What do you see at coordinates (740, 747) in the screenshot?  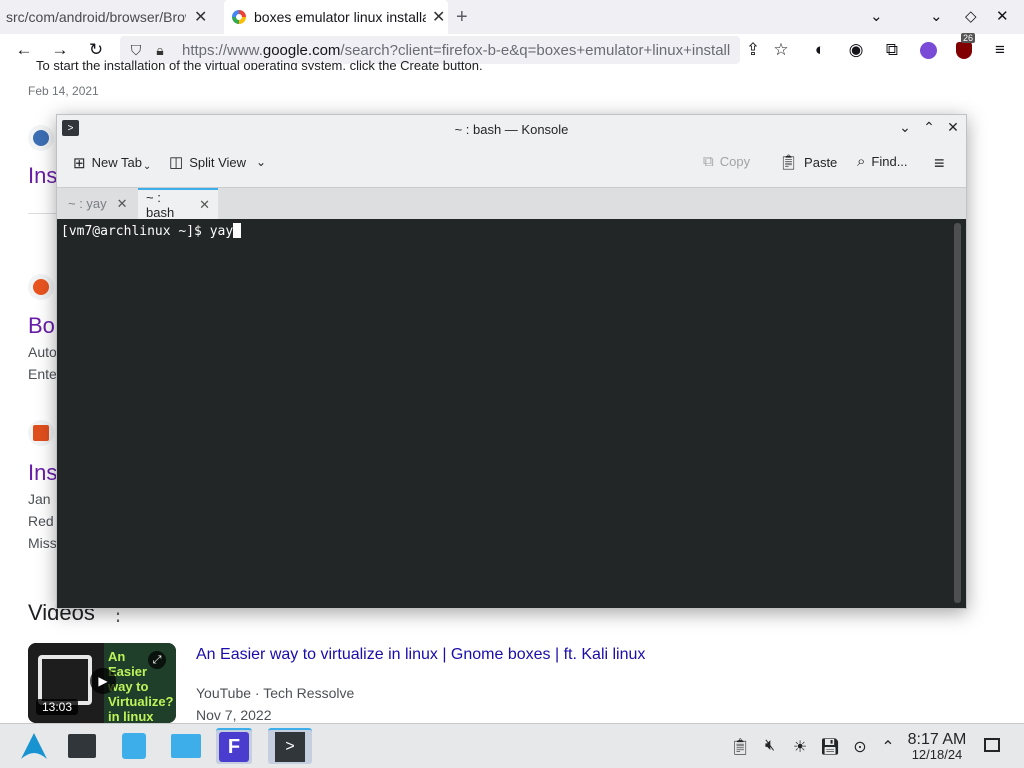 I see `clipboard-icon: 📋︎` at bounding box center [740, 747].